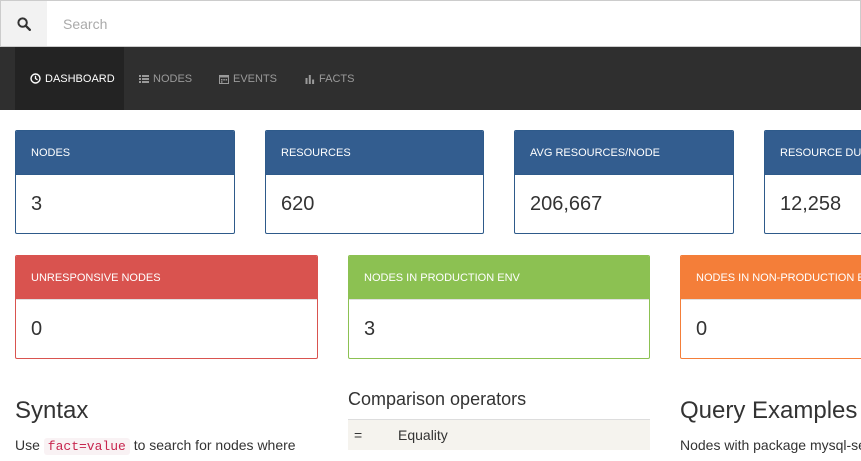  Describe the element at coordinates (125, 152) in the screenshot. I see `stat-panel-heading: NODES` at that location.